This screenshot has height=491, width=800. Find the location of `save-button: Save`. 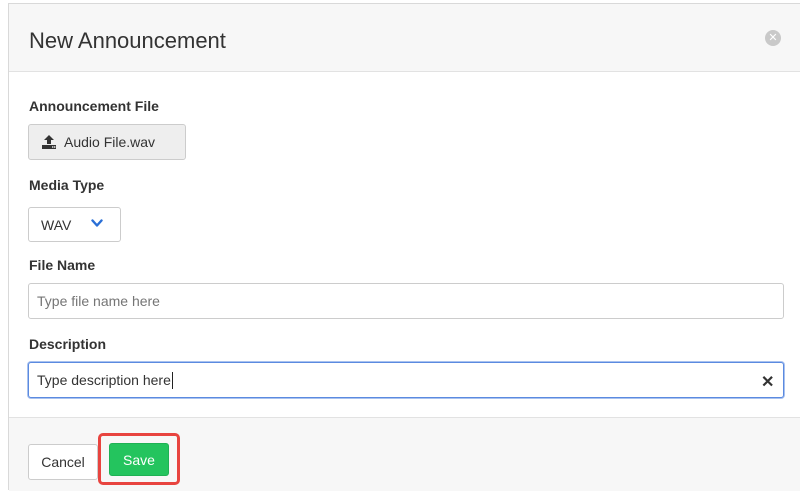

save-button: Save is located at coordinates (139, 459).